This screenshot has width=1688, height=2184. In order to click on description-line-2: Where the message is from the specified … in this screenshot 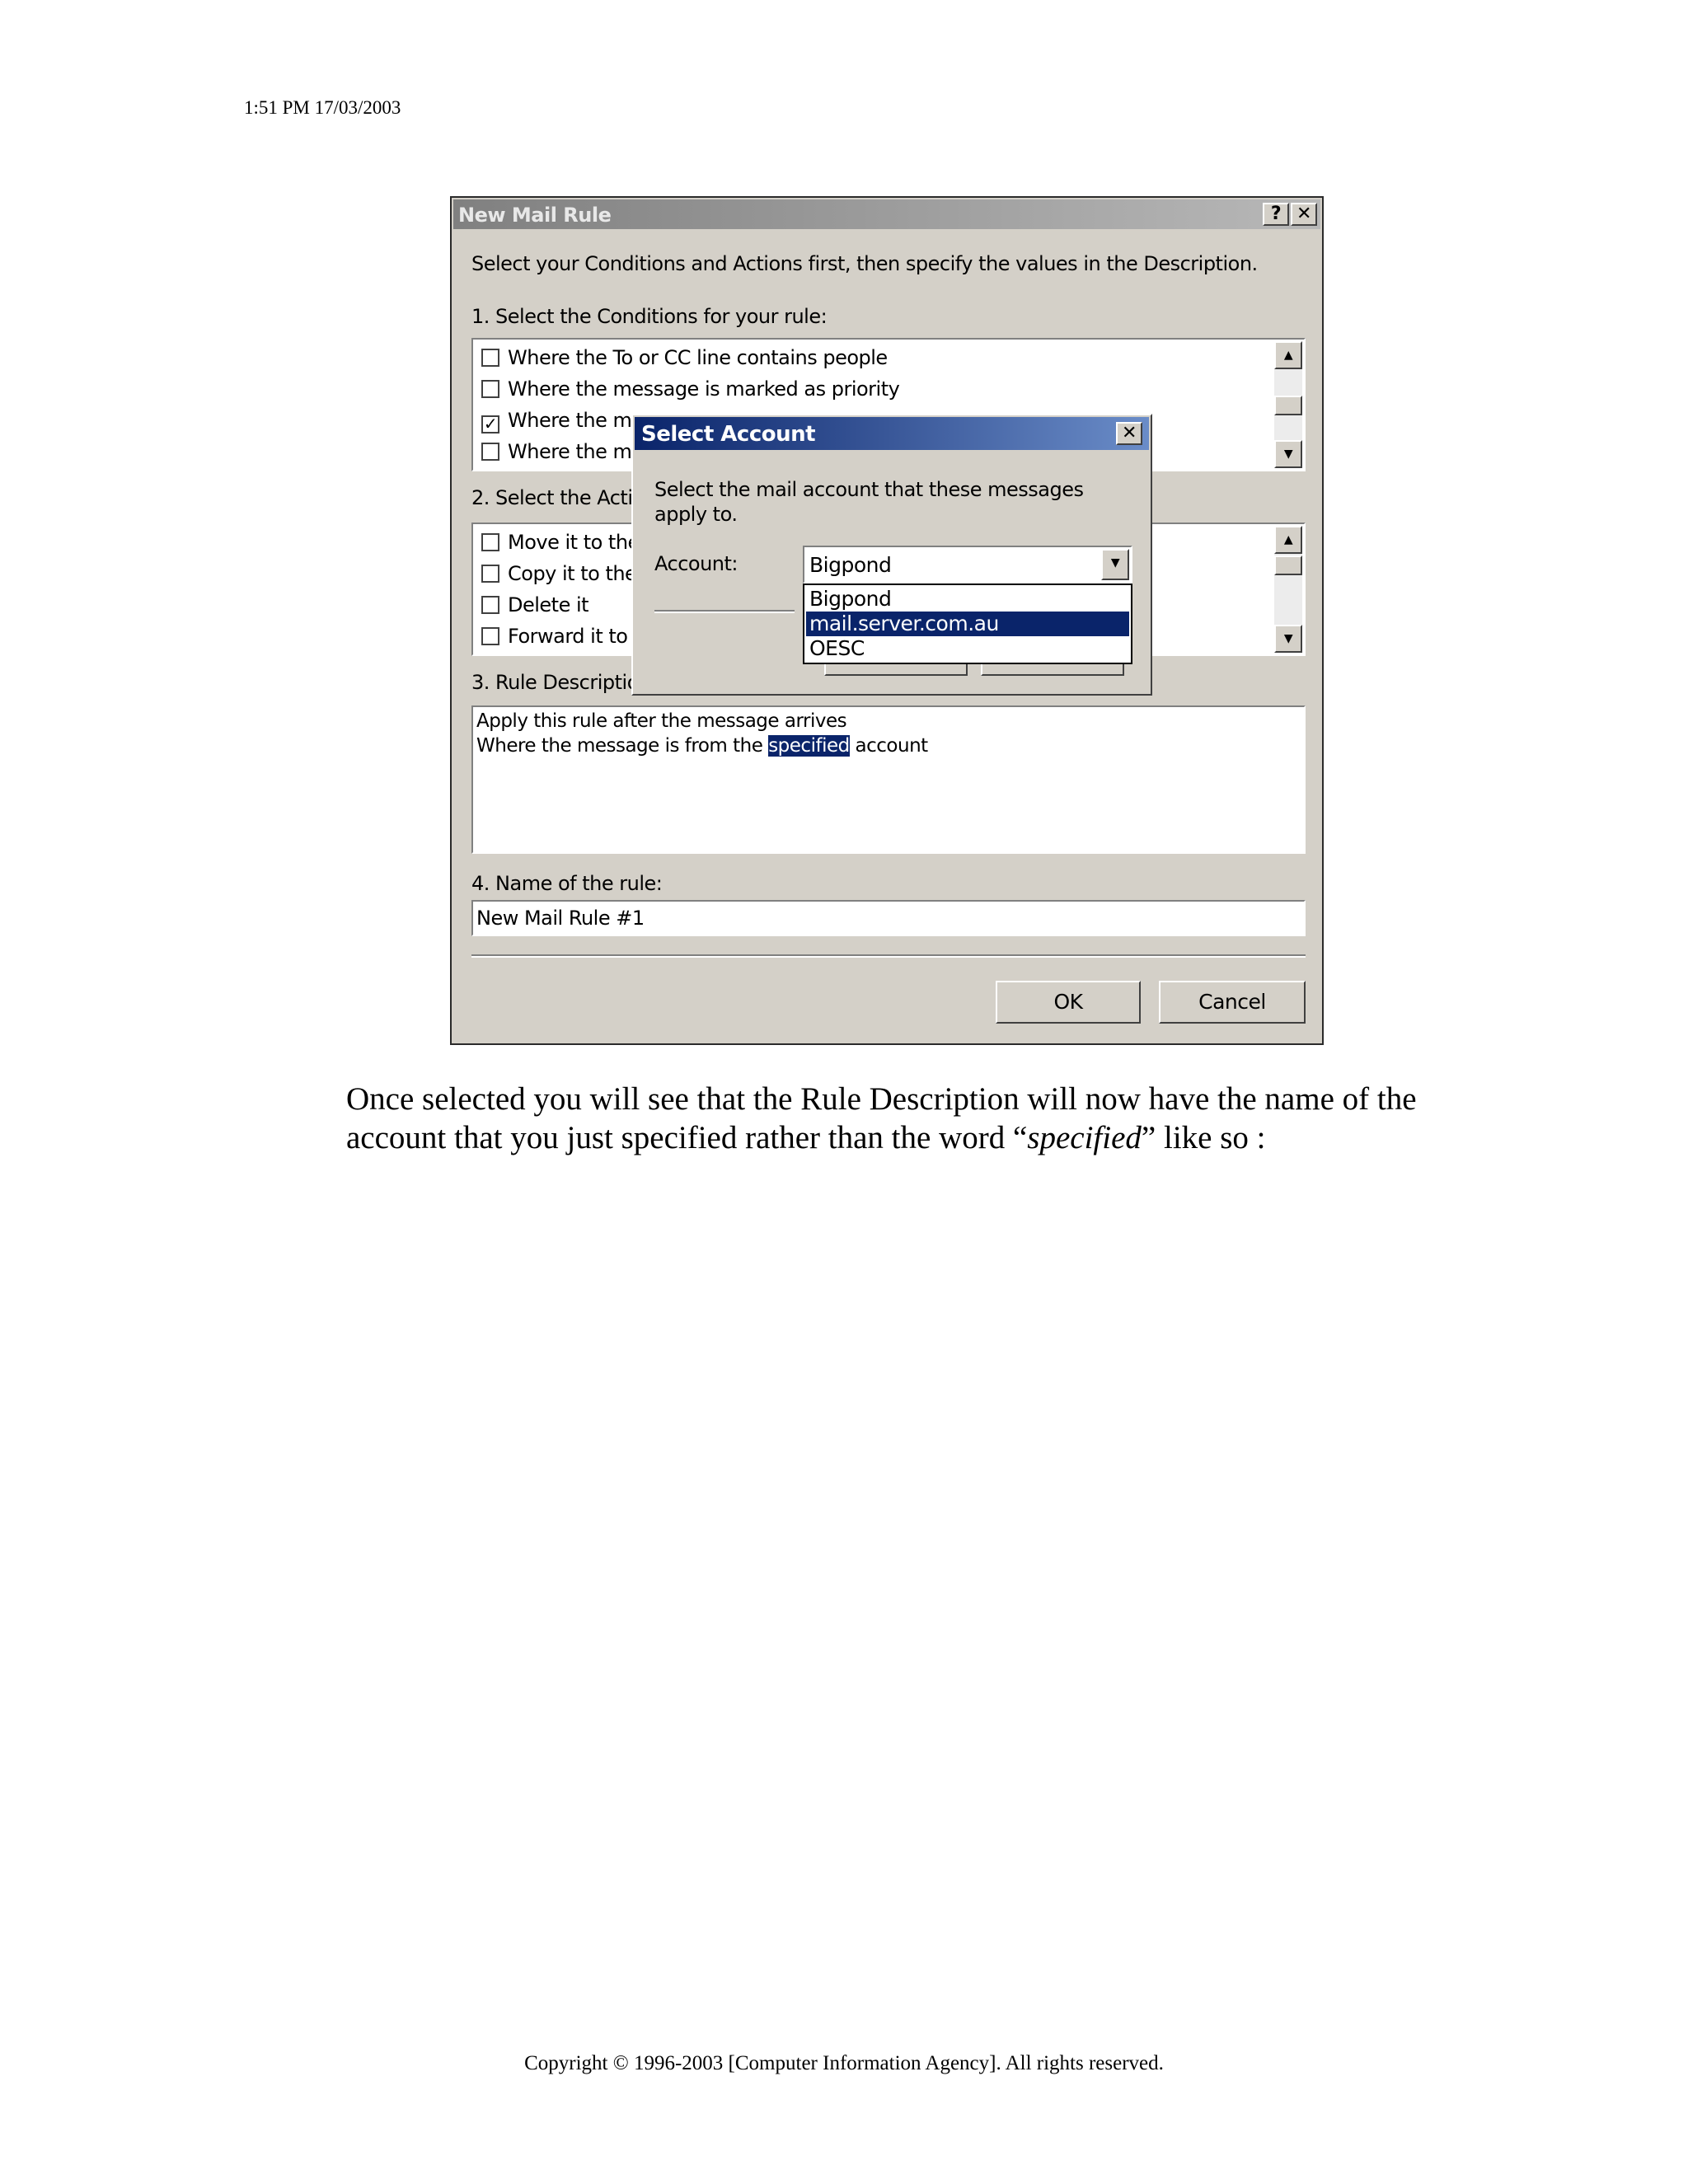, I will do `click(702, 746)`.